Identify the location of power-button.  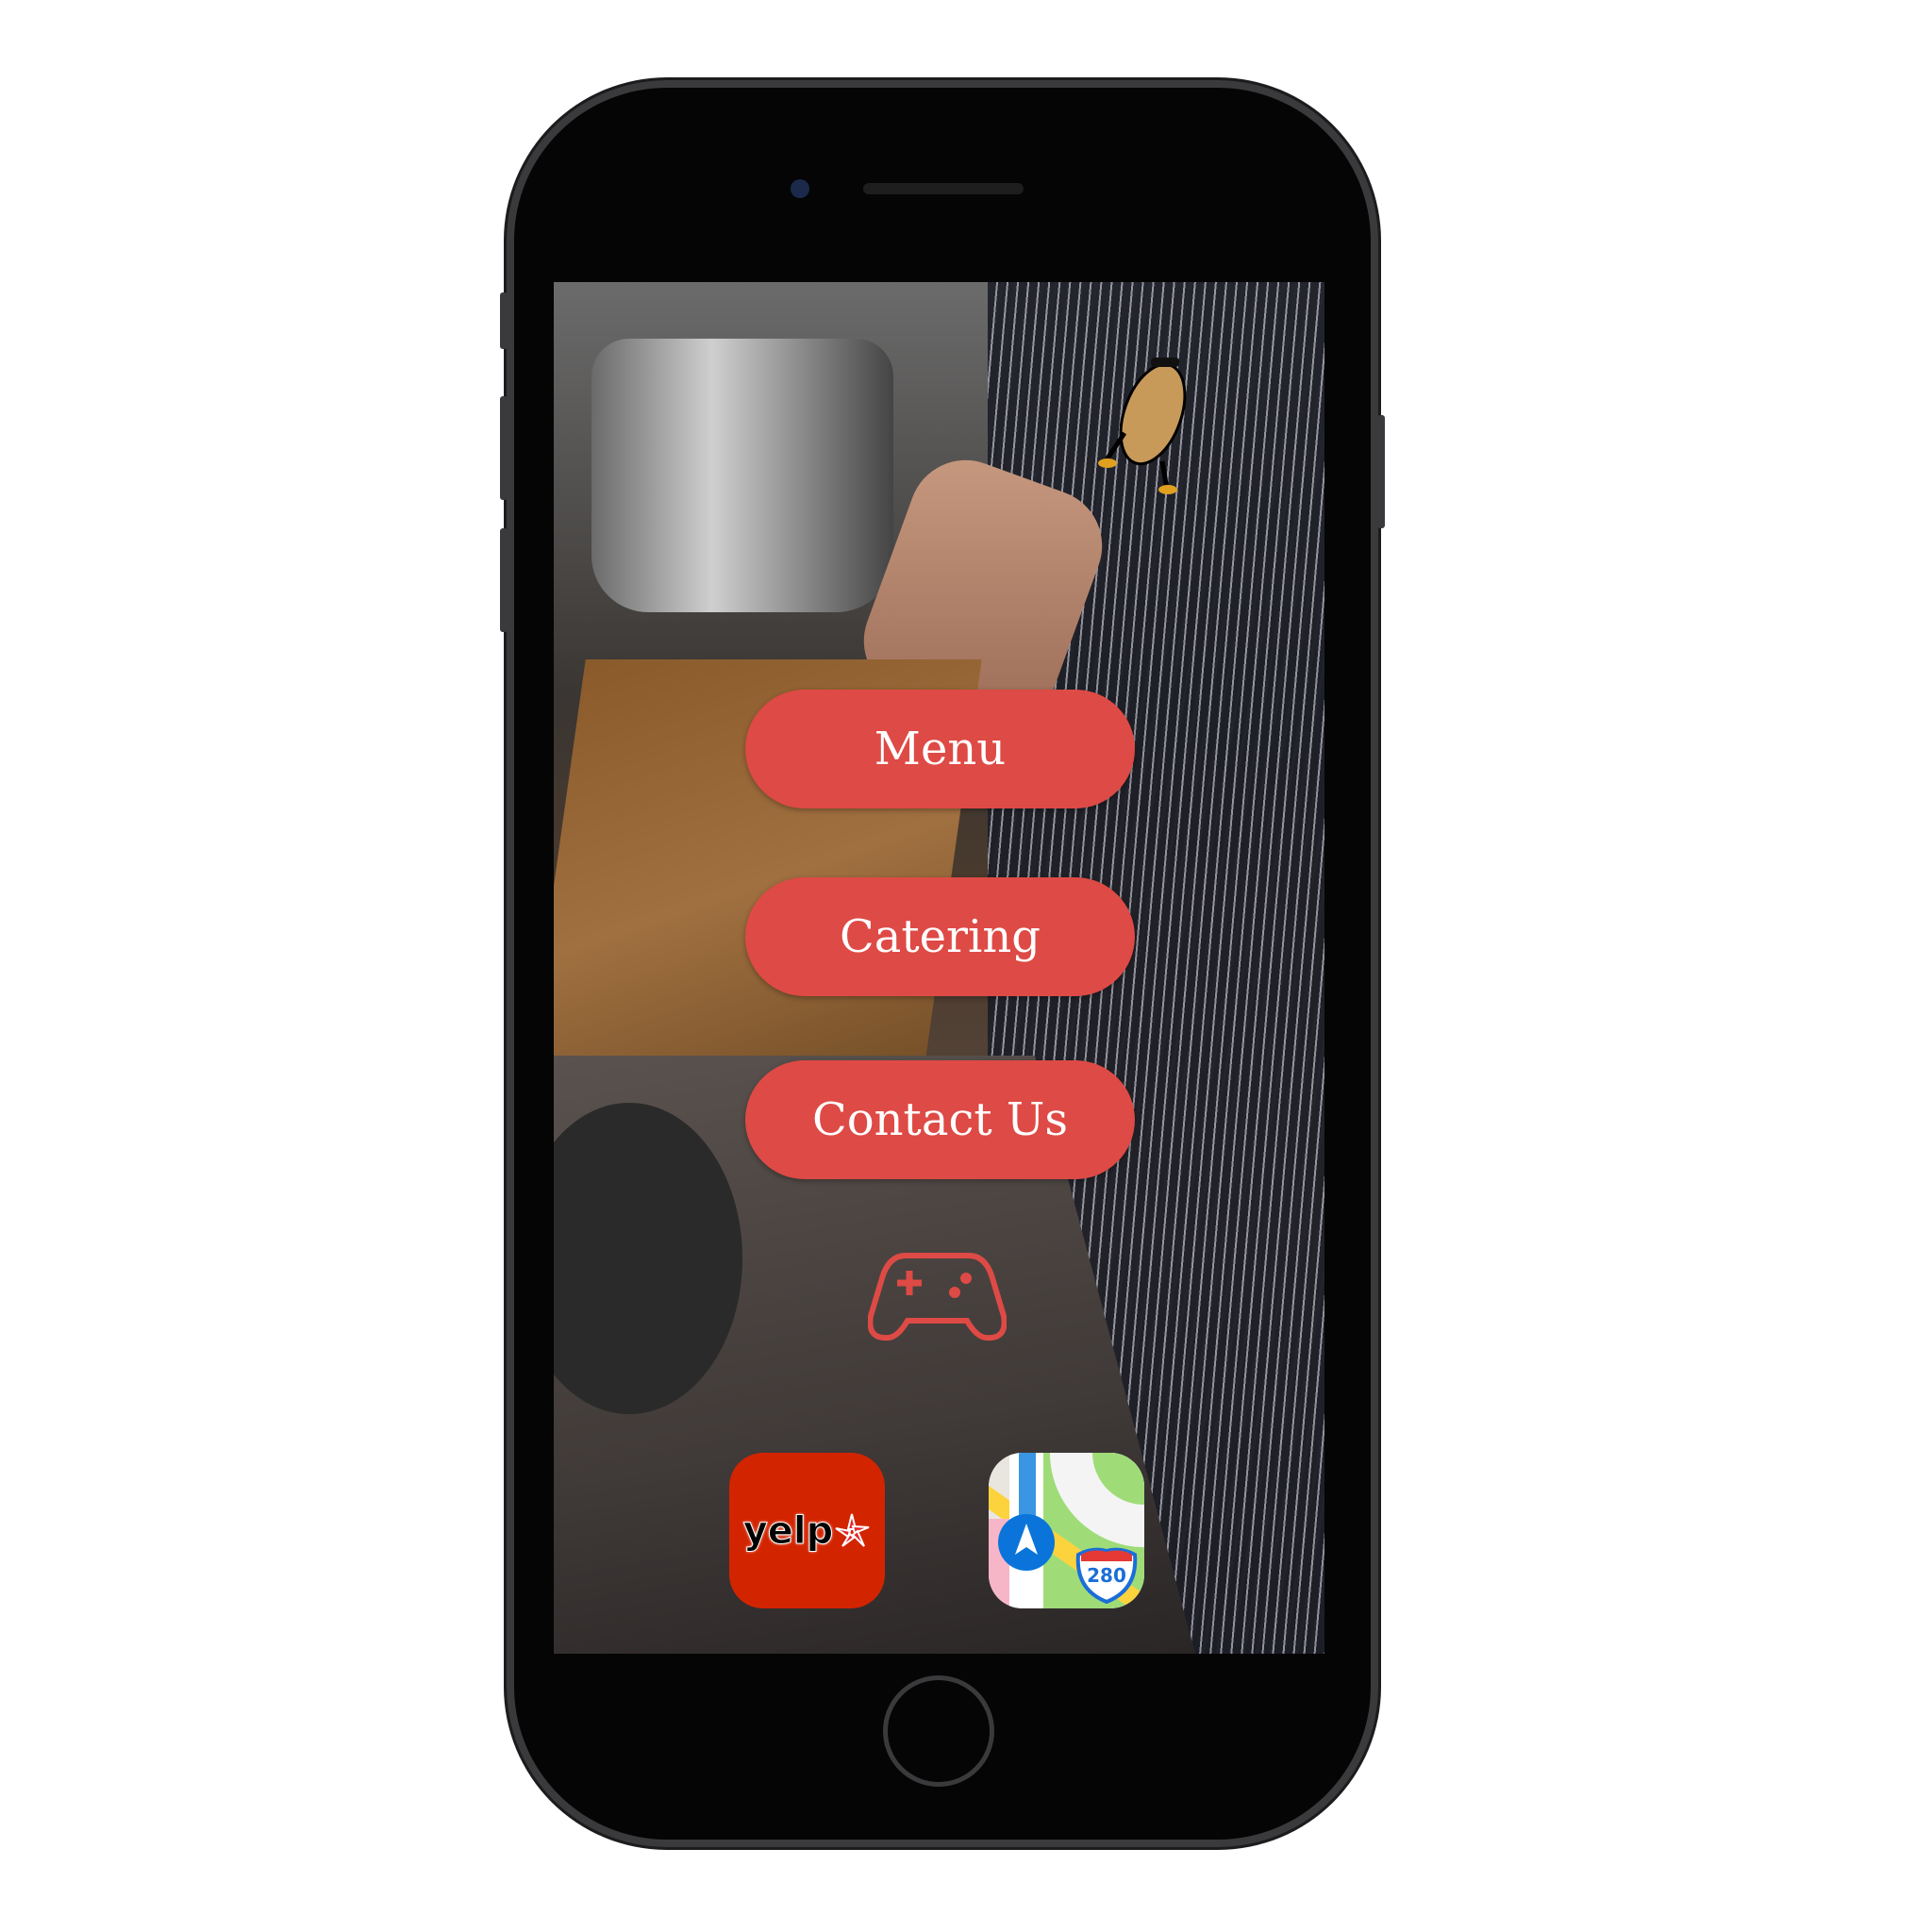
(1381, 472).